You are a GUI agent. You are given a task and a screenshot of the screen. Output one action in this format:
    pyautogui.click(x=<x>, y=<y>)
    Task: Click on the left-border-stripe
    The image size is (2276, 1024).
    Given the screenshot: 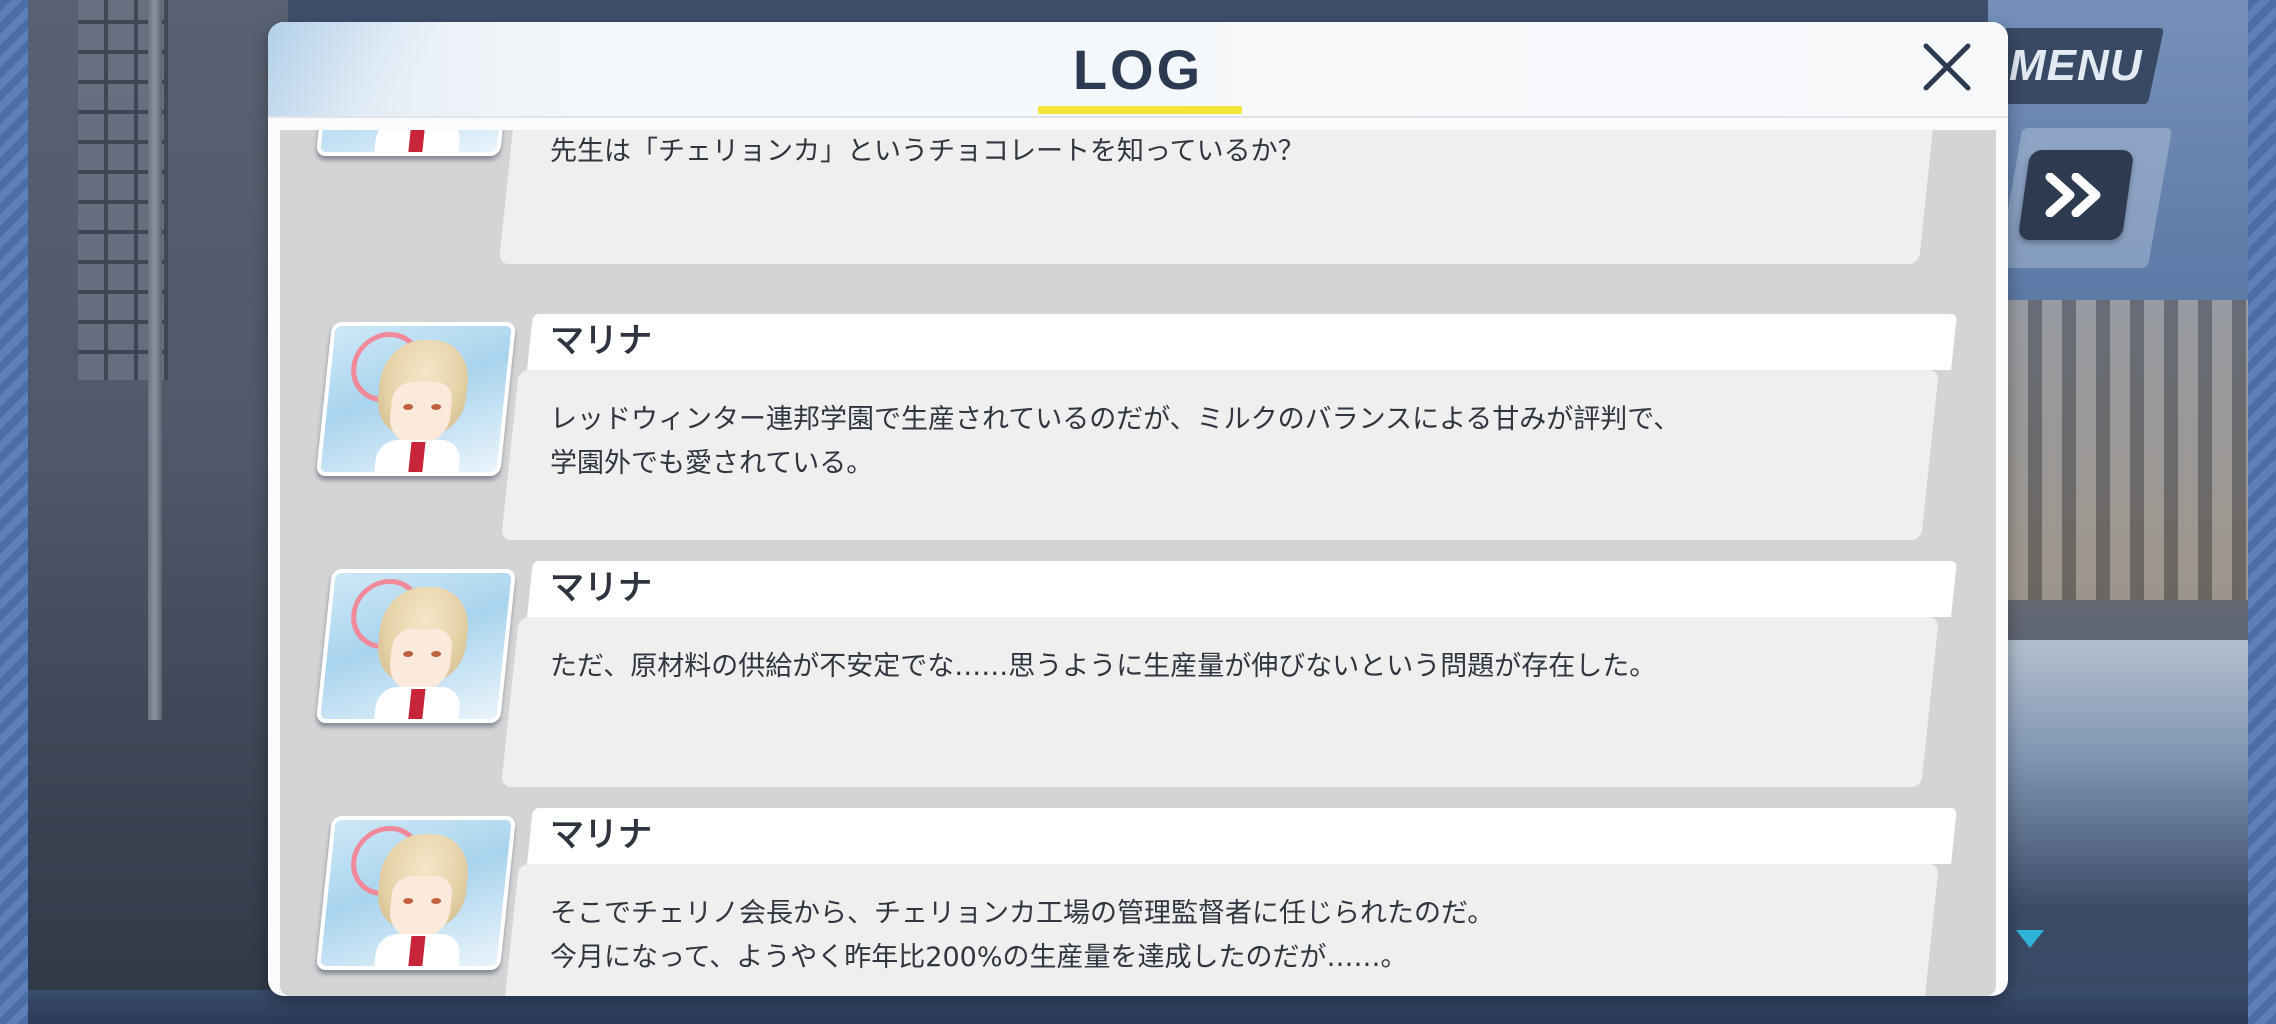 What is the action you would take?
    pyautogui.click(x=14, y=512)
    